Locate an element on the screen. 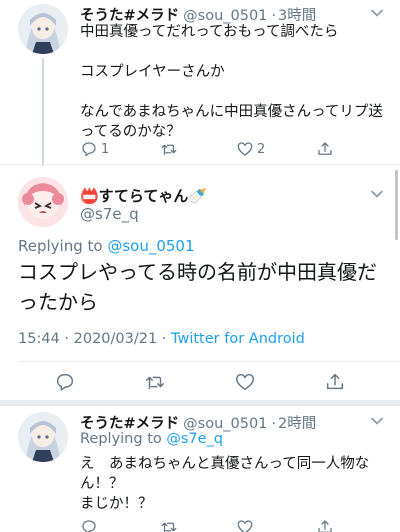 The width and height of the screenshot is (400, 532). replying-to-link: @sou_0501 is located at coordinates (150, 246).